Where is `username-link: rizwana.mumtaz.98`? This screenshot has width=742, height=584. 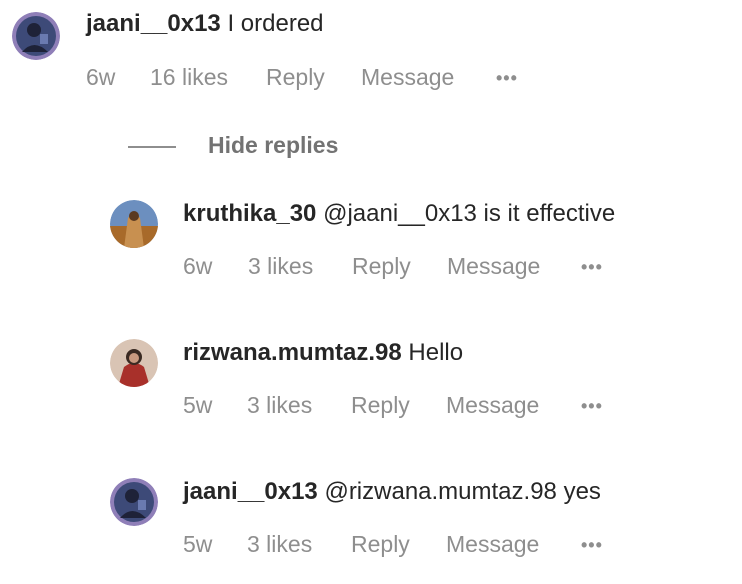
username-link: rizwana.mumtaz.98 is located at coordinates (292, 352).